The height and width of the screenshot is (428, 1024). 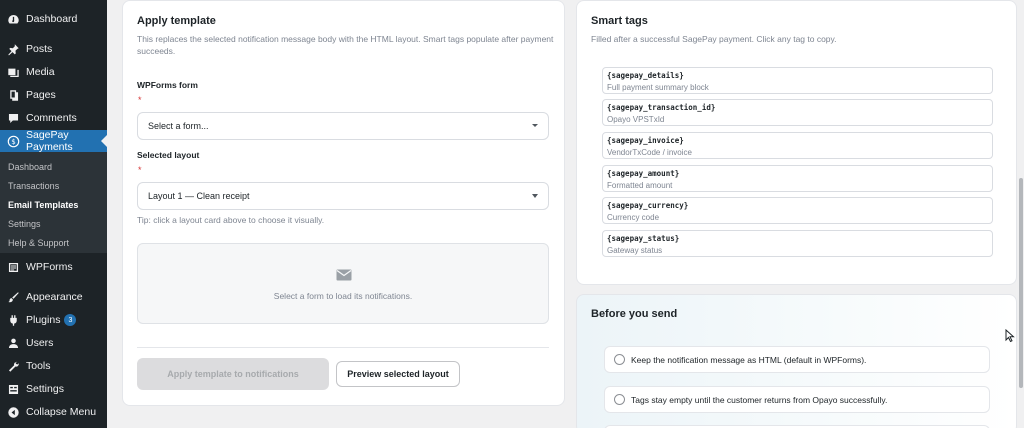 What do you see at coordinates (634, 314) in the screenshot?
I see `before-you-send-title: Before you send` at bounding box center [634, 314].